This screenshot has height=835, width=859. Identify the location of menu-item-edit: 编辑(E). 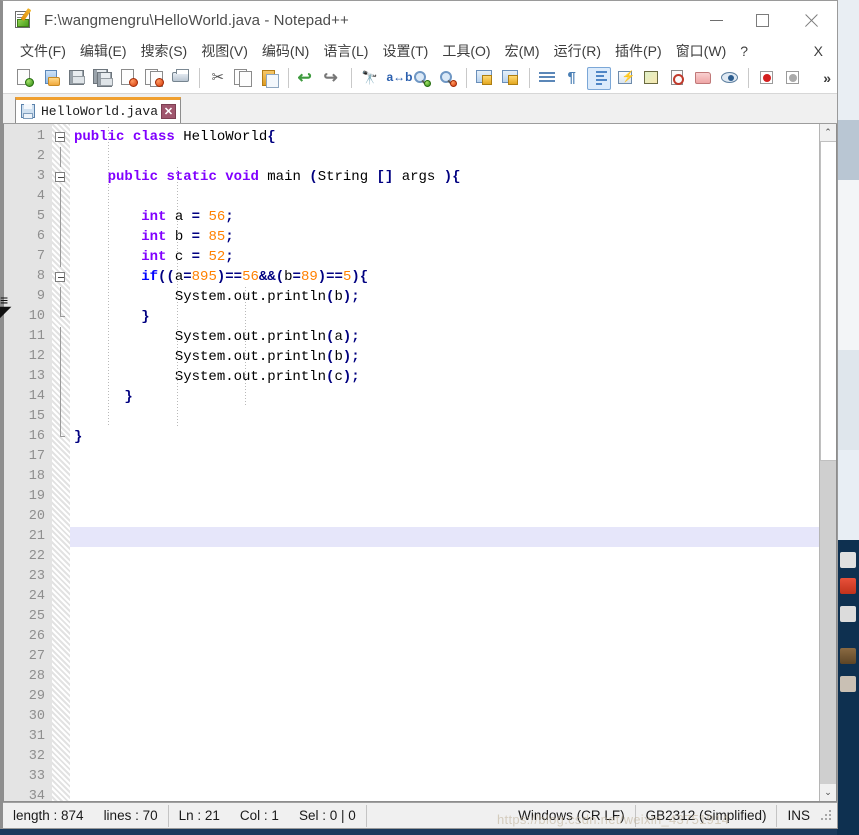
(103, 51).